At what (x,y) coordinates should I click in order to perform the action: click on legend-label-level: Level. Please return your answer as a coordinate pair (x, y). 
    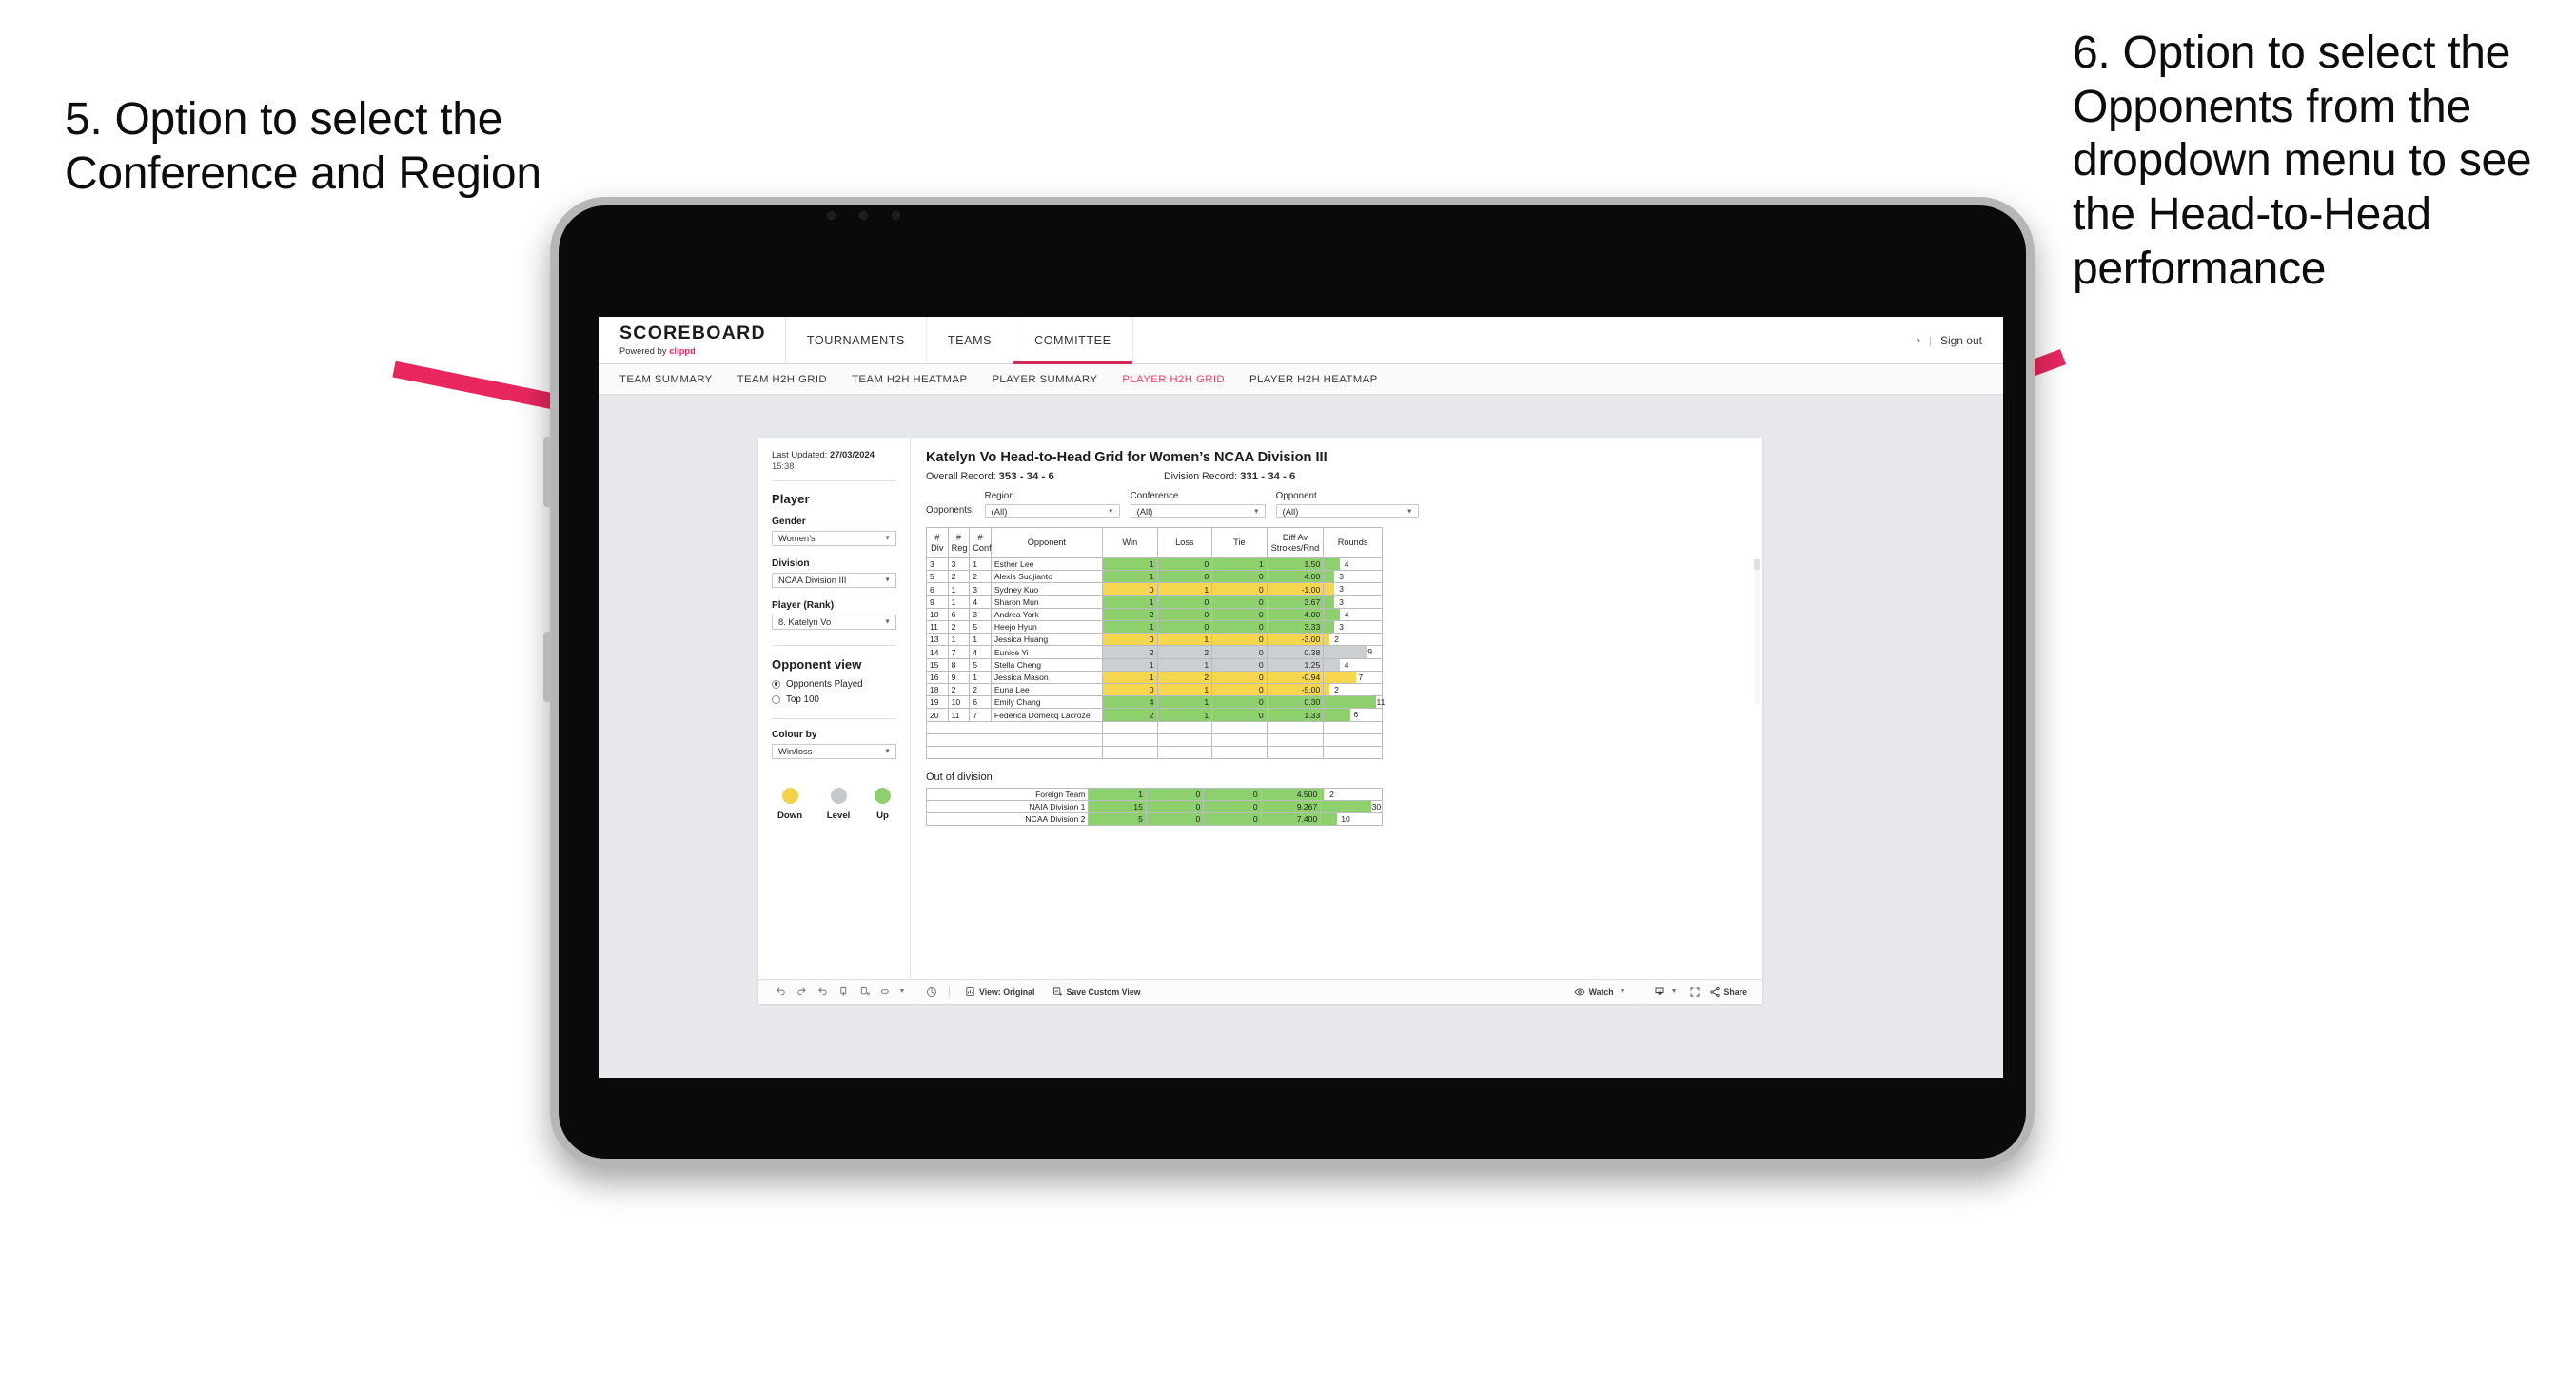
    Looking at the image, I should click on (838, 815).